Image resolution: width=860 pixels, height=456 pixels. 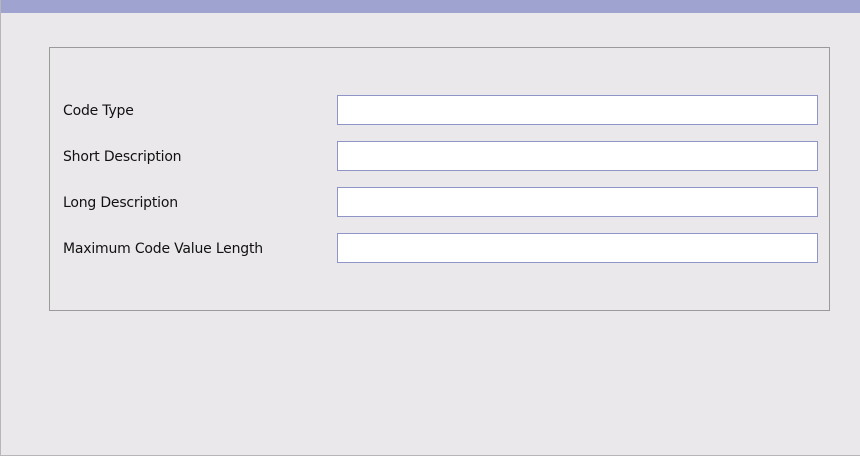 I want to click on long-description-row: Long Description, so click(x=439, y=204).